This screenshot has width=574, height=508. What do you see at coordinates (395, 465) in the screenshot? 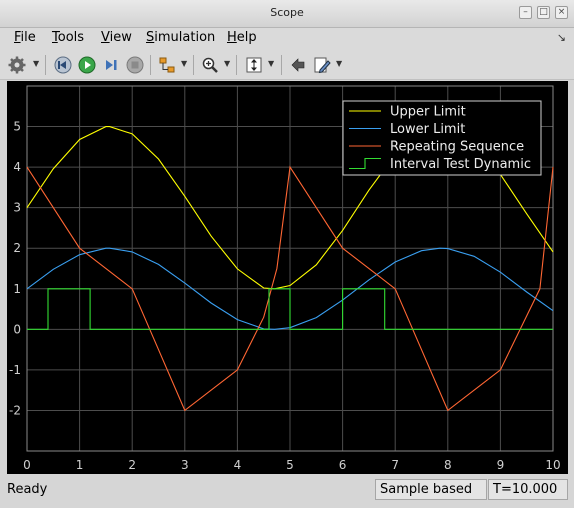
I see `x-tick-label: 7` at bounding box center [395, 465].